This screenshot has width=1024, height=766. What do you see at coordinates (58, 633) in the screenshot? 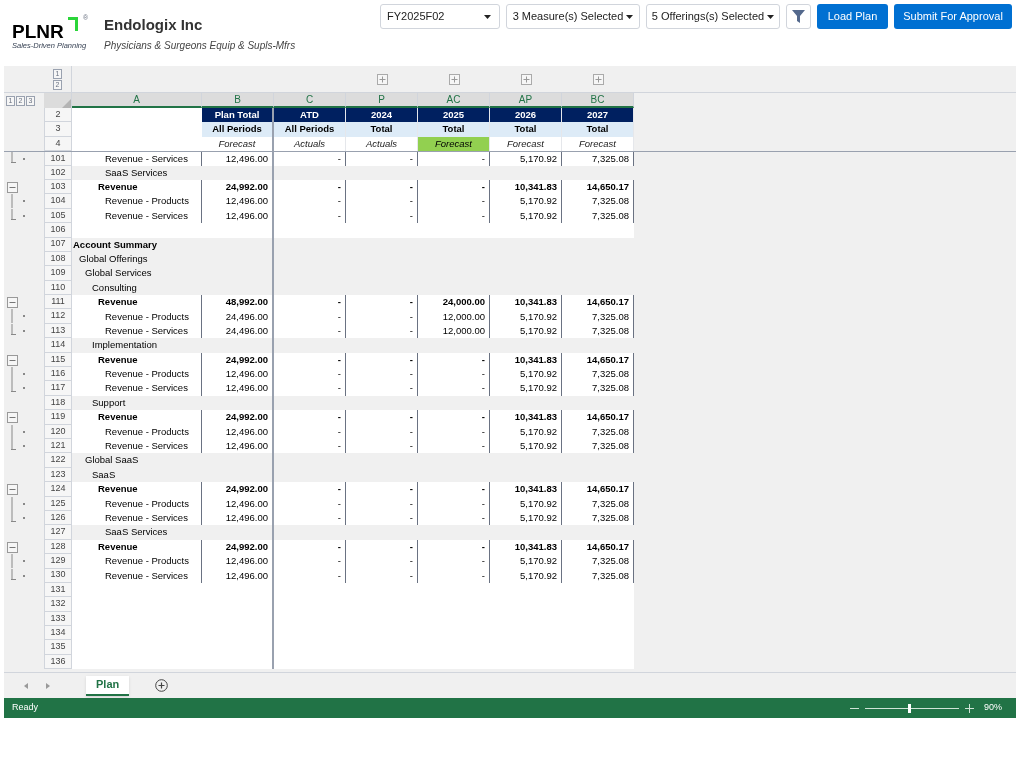
I see `row-number: 134` at bounding box center [58, 633].